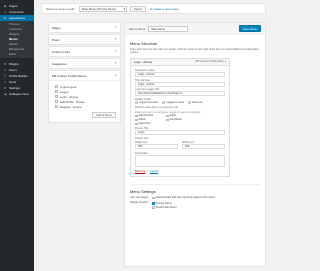  Describe the element at coordinates (13, 70) in the screenshot. I see `sidebar-item-label: Users` at that location.